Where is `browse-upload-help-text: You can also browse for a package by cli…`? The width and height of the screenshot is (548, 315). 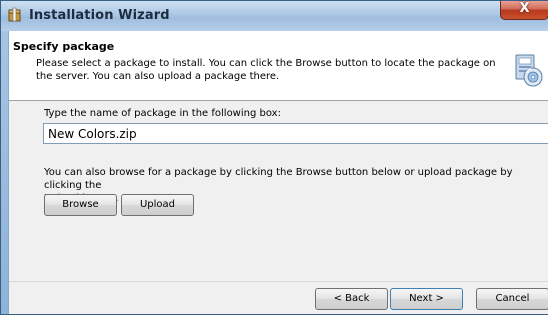
browse-upload-help-text: You can also browse for a package by cli… is located at coordinates (296, 185).